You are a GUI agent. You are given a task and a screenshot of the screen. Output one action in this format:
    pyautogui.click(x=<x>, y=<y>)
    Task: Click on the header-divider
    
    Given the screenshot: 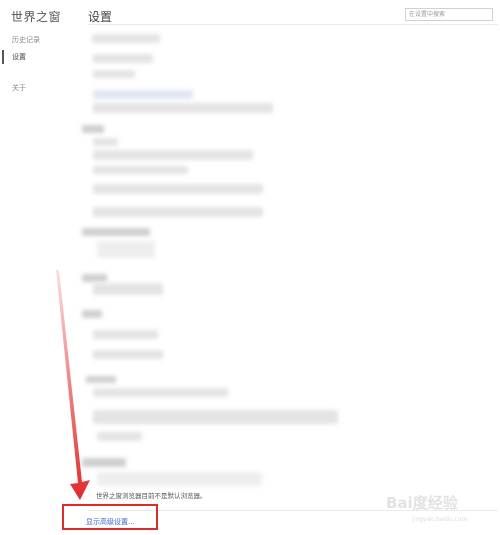 What is the action you would take?
    pyautogui.click(x=293, y=24)
    